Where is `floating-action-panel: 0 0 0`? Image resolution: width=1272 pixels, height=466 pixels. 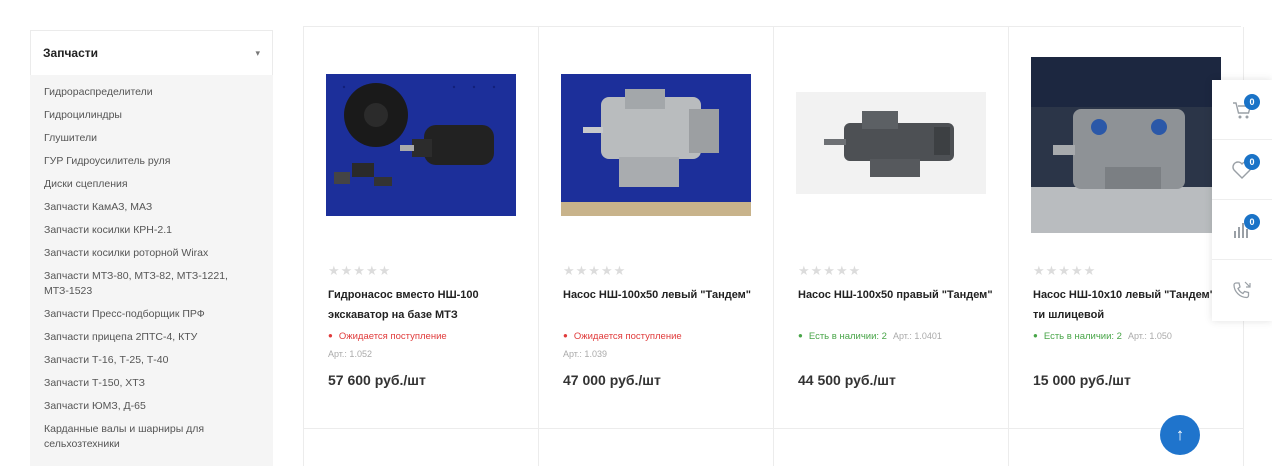
floating-action-panel: 0 0 0 is located at coordinates (1242, 200).